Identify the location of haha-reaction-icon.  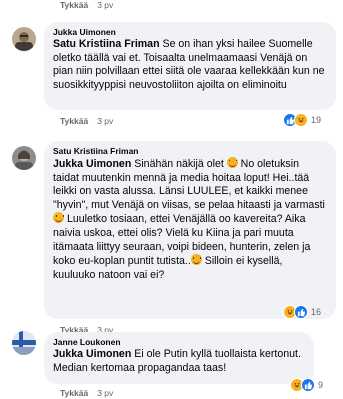
(301, 120).